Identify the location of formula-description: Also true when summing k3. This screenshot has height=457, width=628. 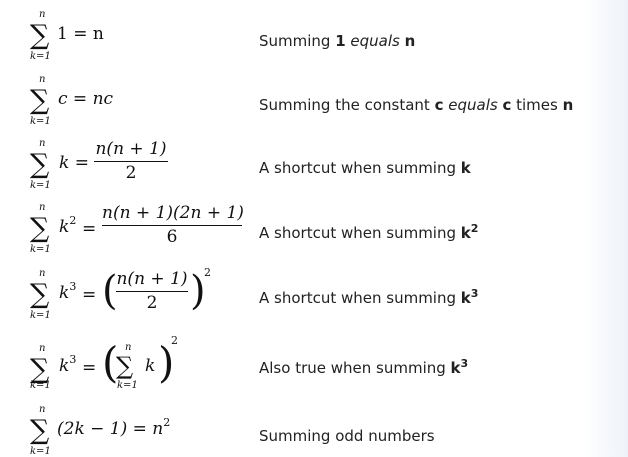
(364, 367).